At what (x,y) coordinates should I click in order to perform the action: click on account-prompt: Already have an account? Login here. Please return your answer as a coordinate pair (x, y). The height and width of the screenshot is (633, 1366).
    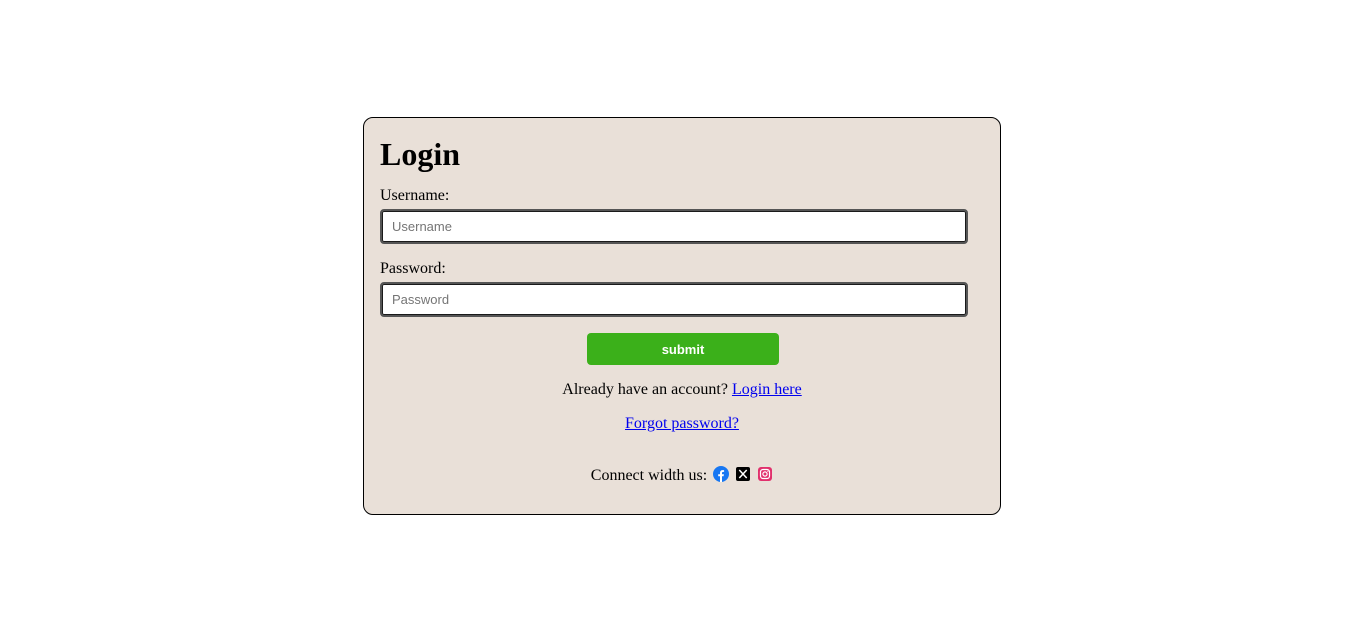
    Looking at the image, I should click on (682, 390).